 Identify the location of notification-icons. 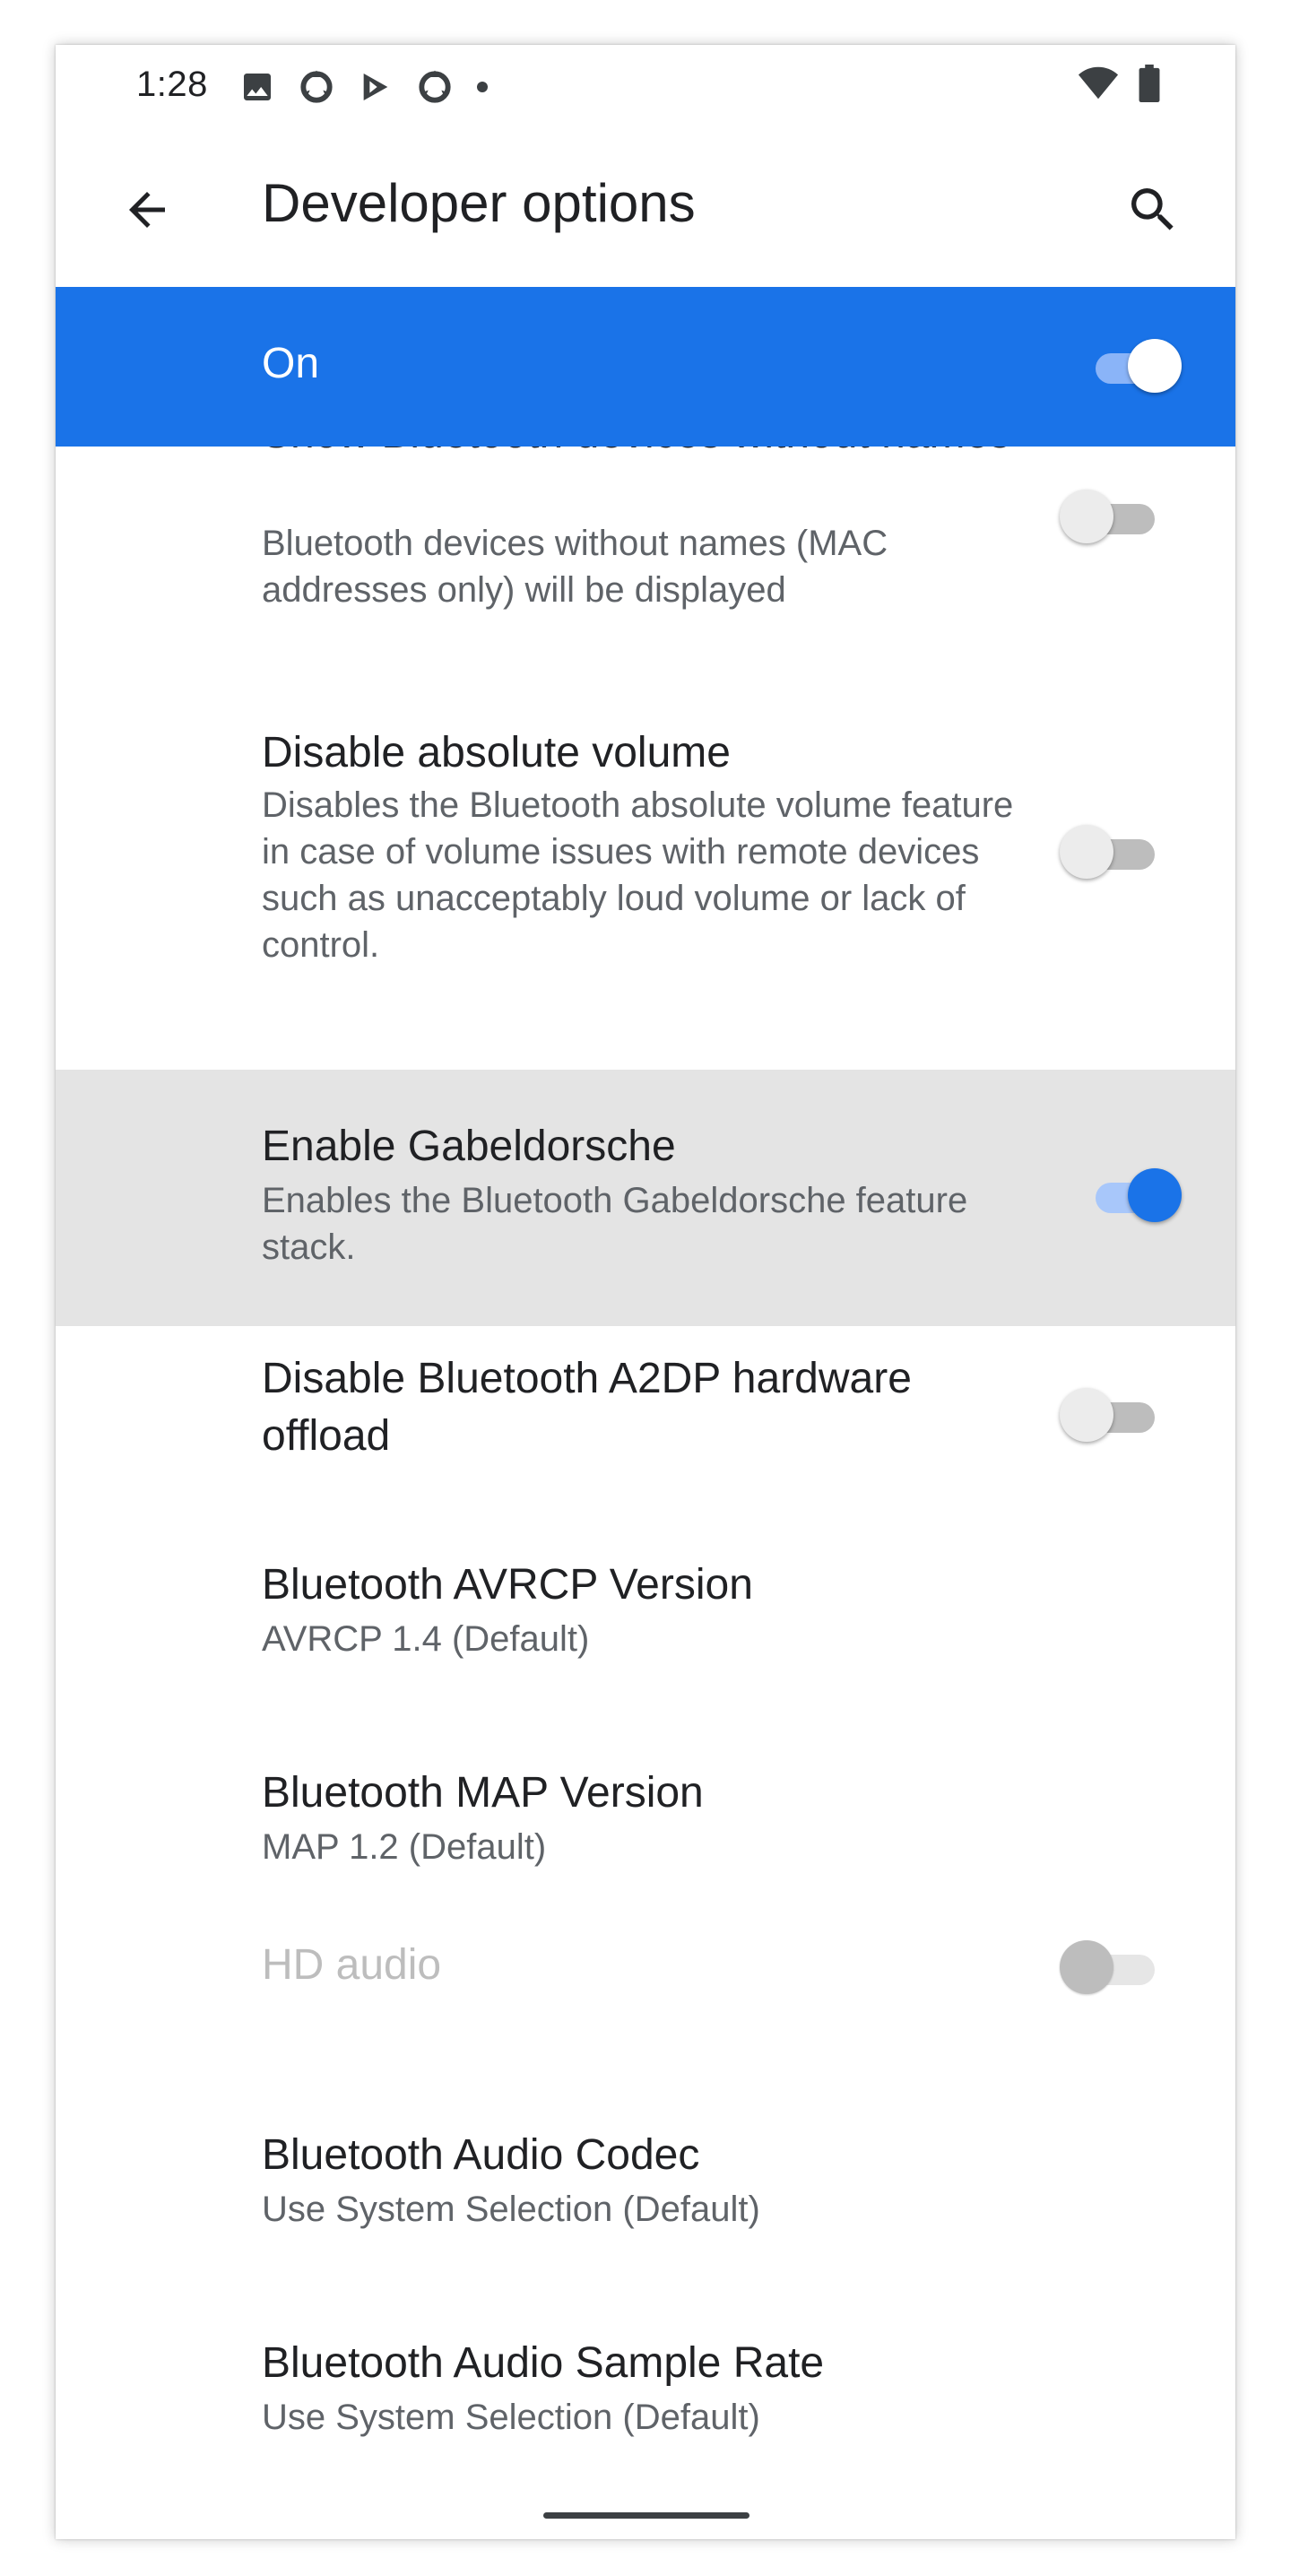
(364, 87).